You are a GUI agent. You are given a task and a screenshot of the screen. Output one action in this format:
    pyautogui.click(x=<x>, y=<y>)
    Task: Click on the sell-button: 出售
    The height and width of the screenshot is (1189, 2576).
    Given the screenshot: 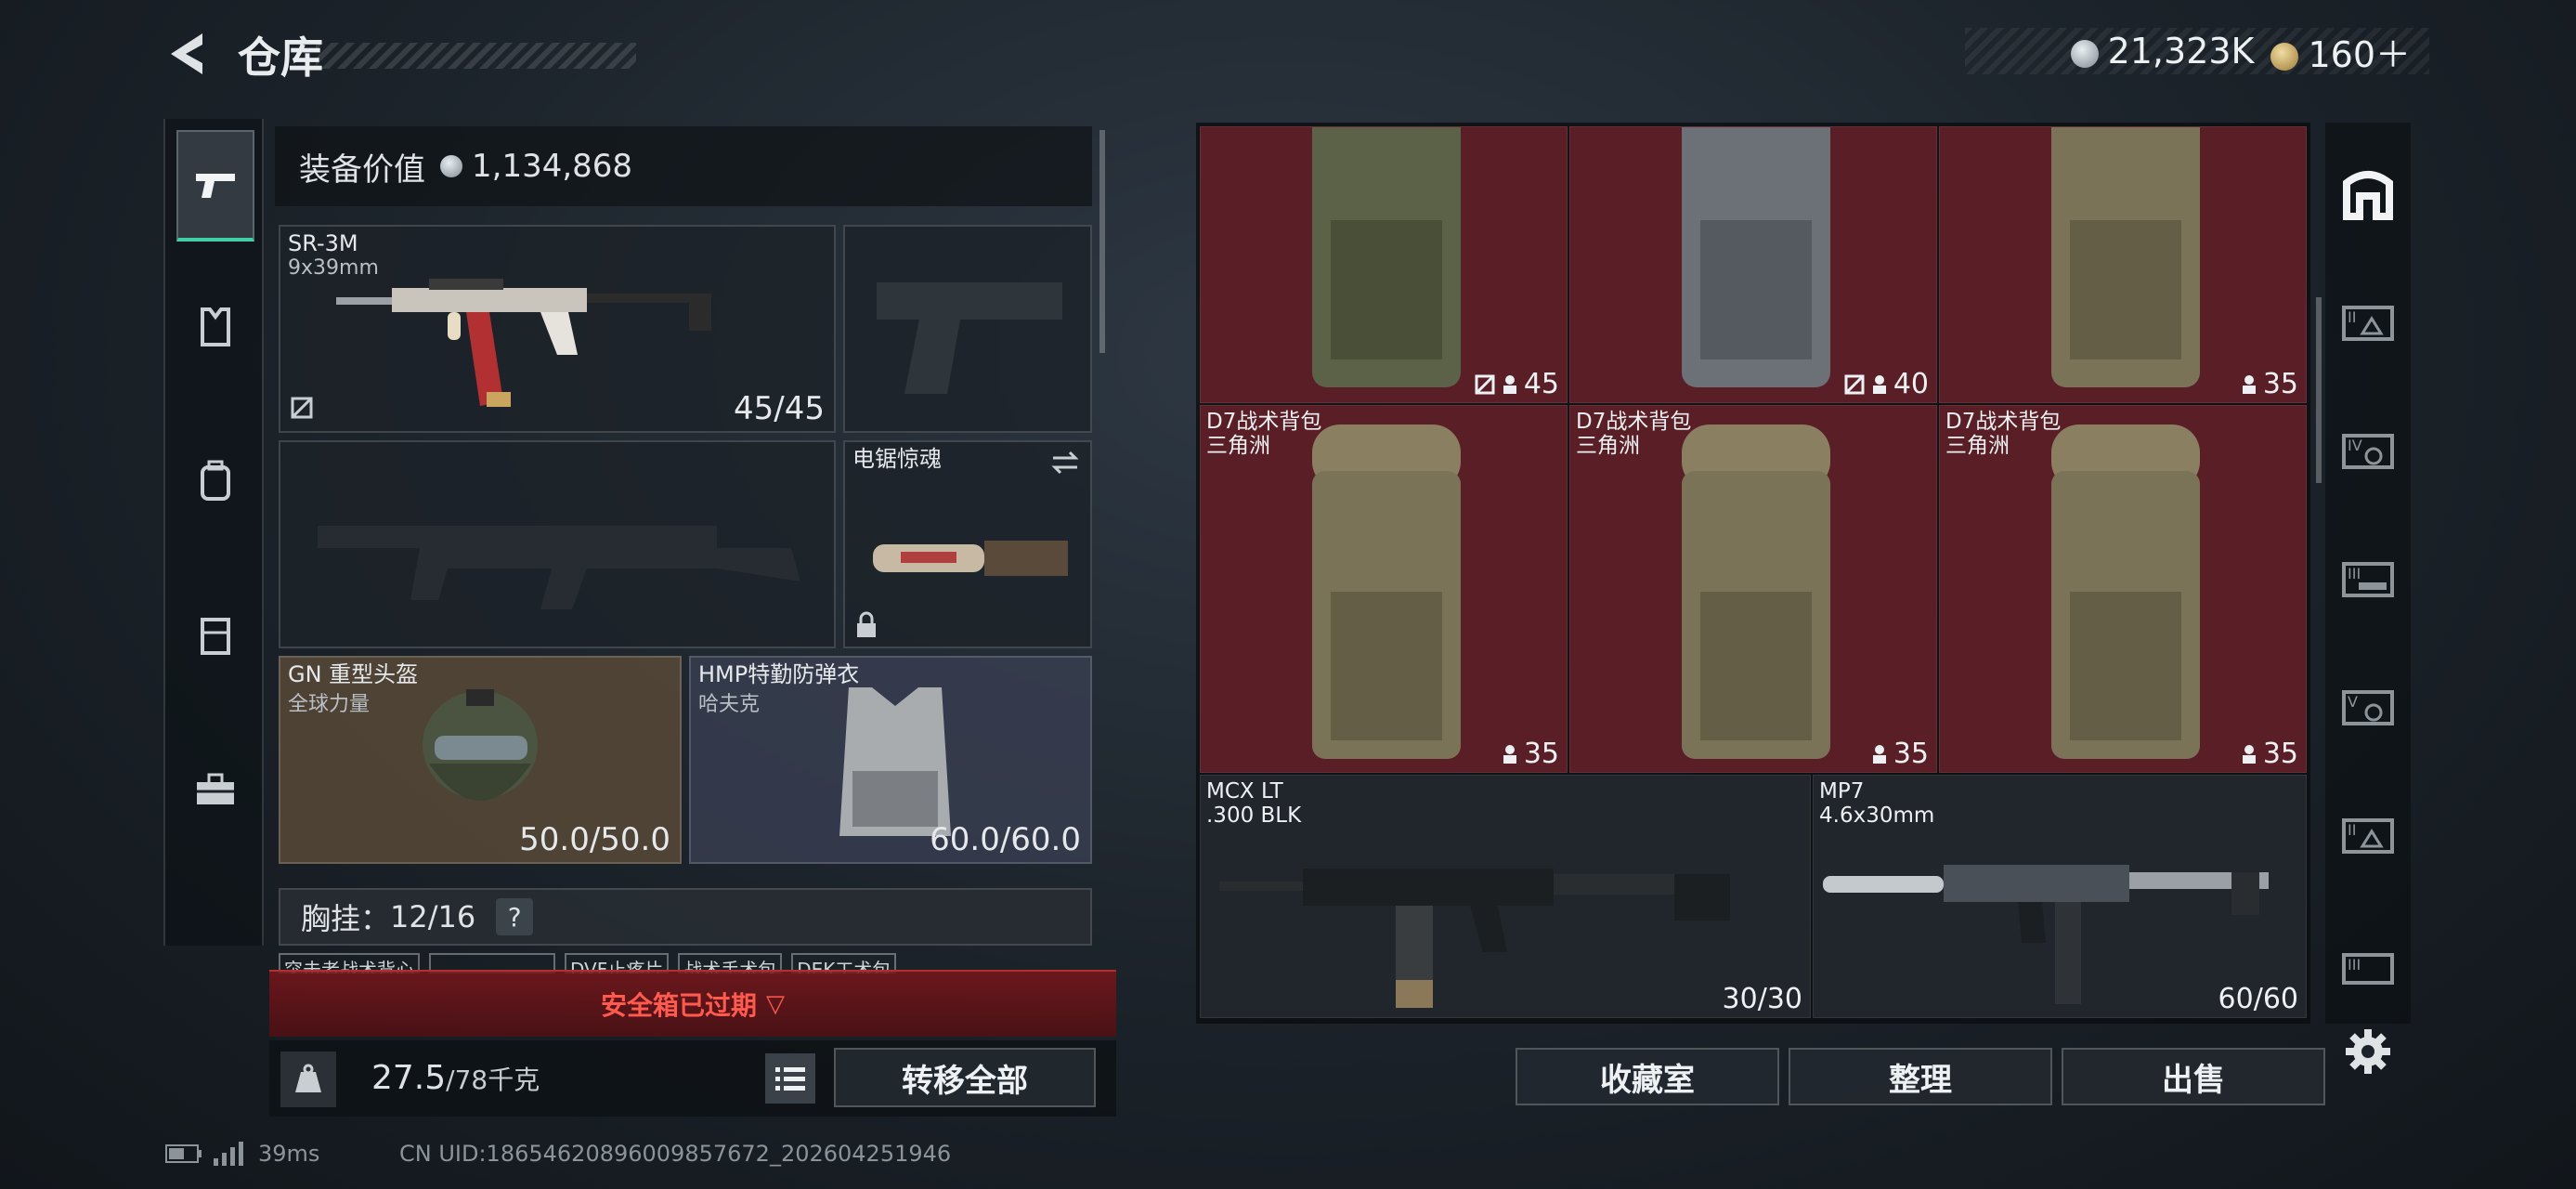 What is the action you would take?
    pyautogui.click(x=2193, y=1077)
    